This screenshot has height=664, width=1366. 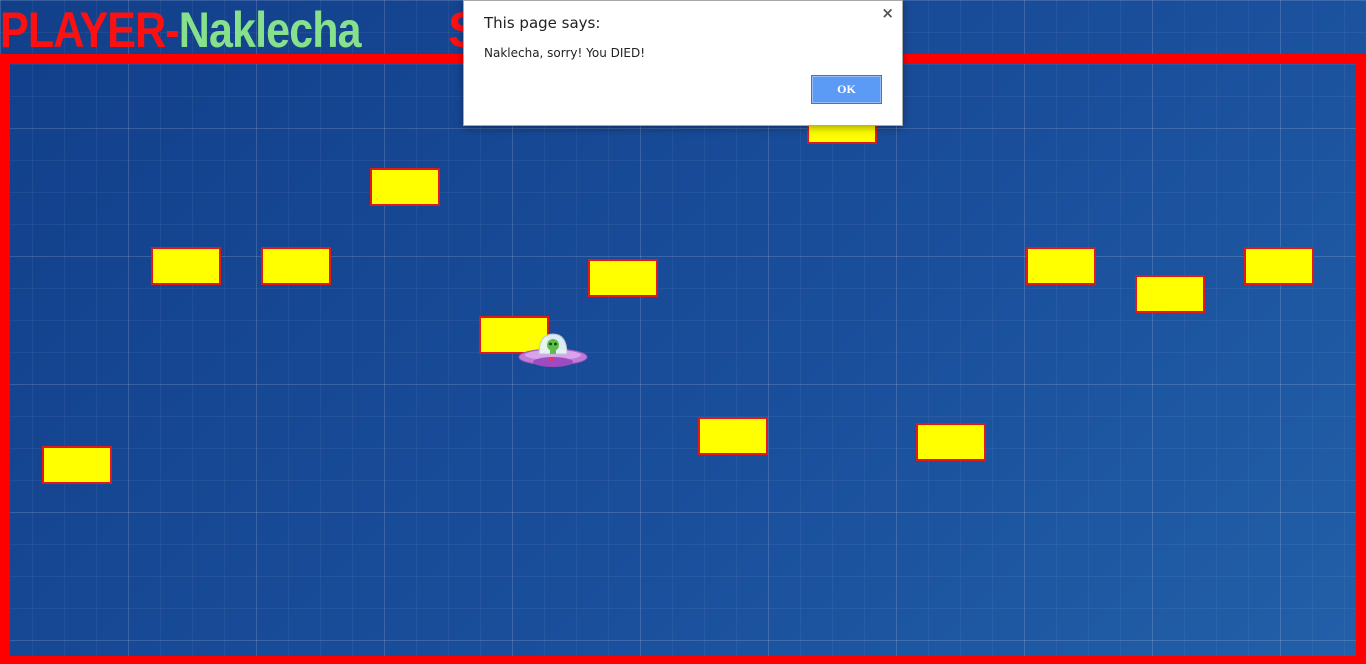 What do you see at coordinates (542, 23) in the screenshot?
I see `dialog-title: This page says:` at bounding box center [542, 23].